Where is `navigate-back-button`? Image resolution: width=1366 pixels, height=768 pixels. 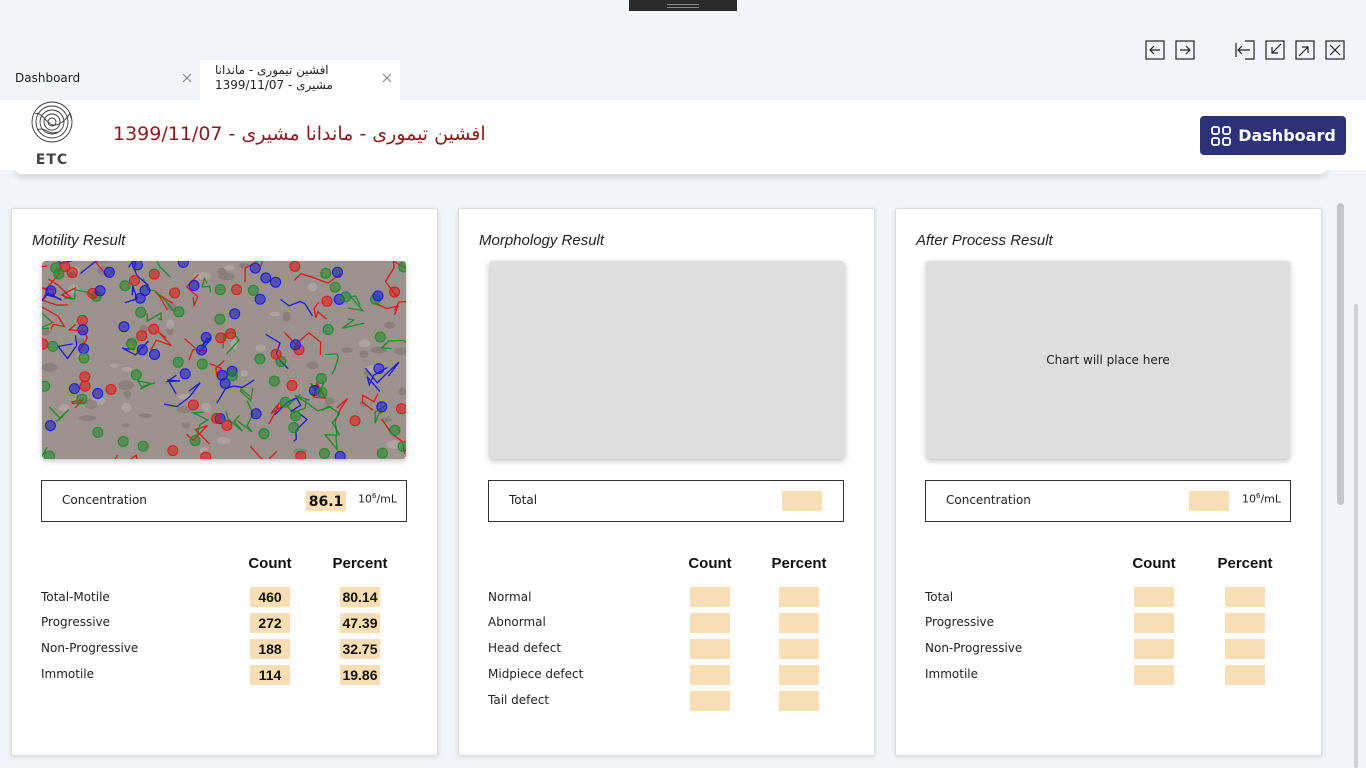 navigate-back-button is located at coordinates (1155, 50).